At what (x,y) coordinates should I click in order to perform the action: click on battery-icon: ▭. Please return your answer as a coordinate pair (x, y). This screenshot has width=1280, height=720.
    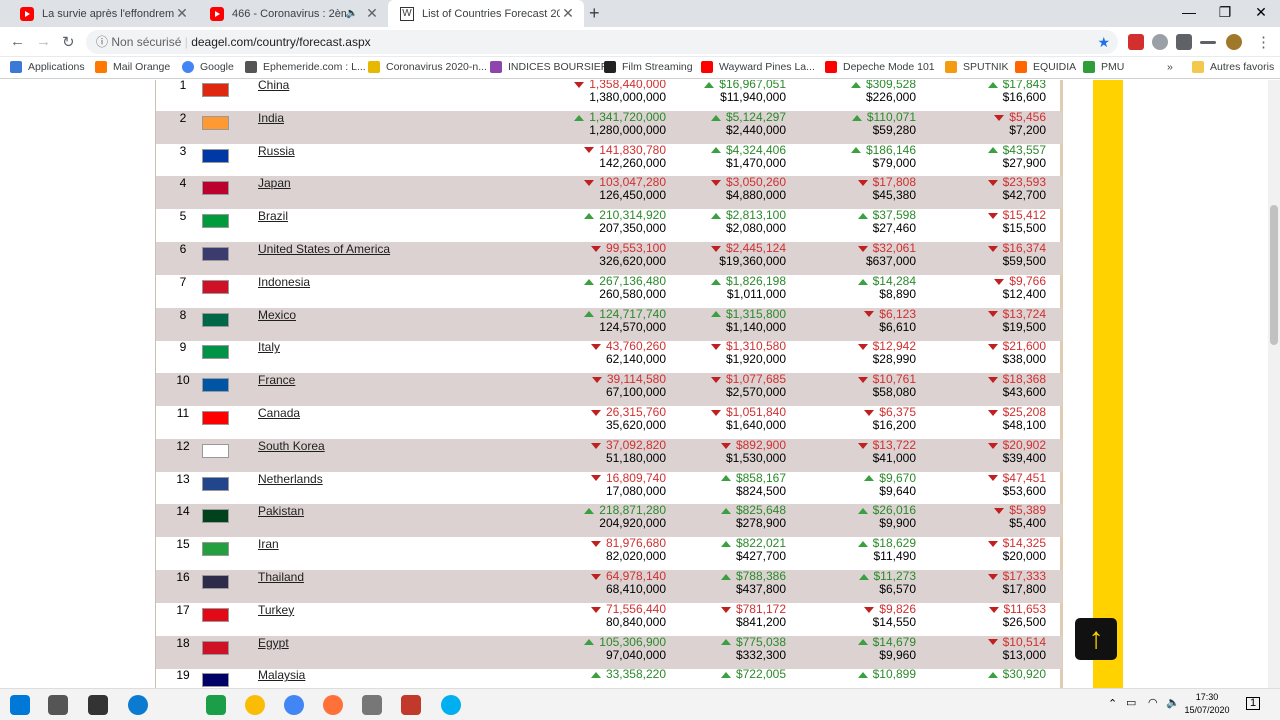
    Looking at the image, I should click on (1131, 703).